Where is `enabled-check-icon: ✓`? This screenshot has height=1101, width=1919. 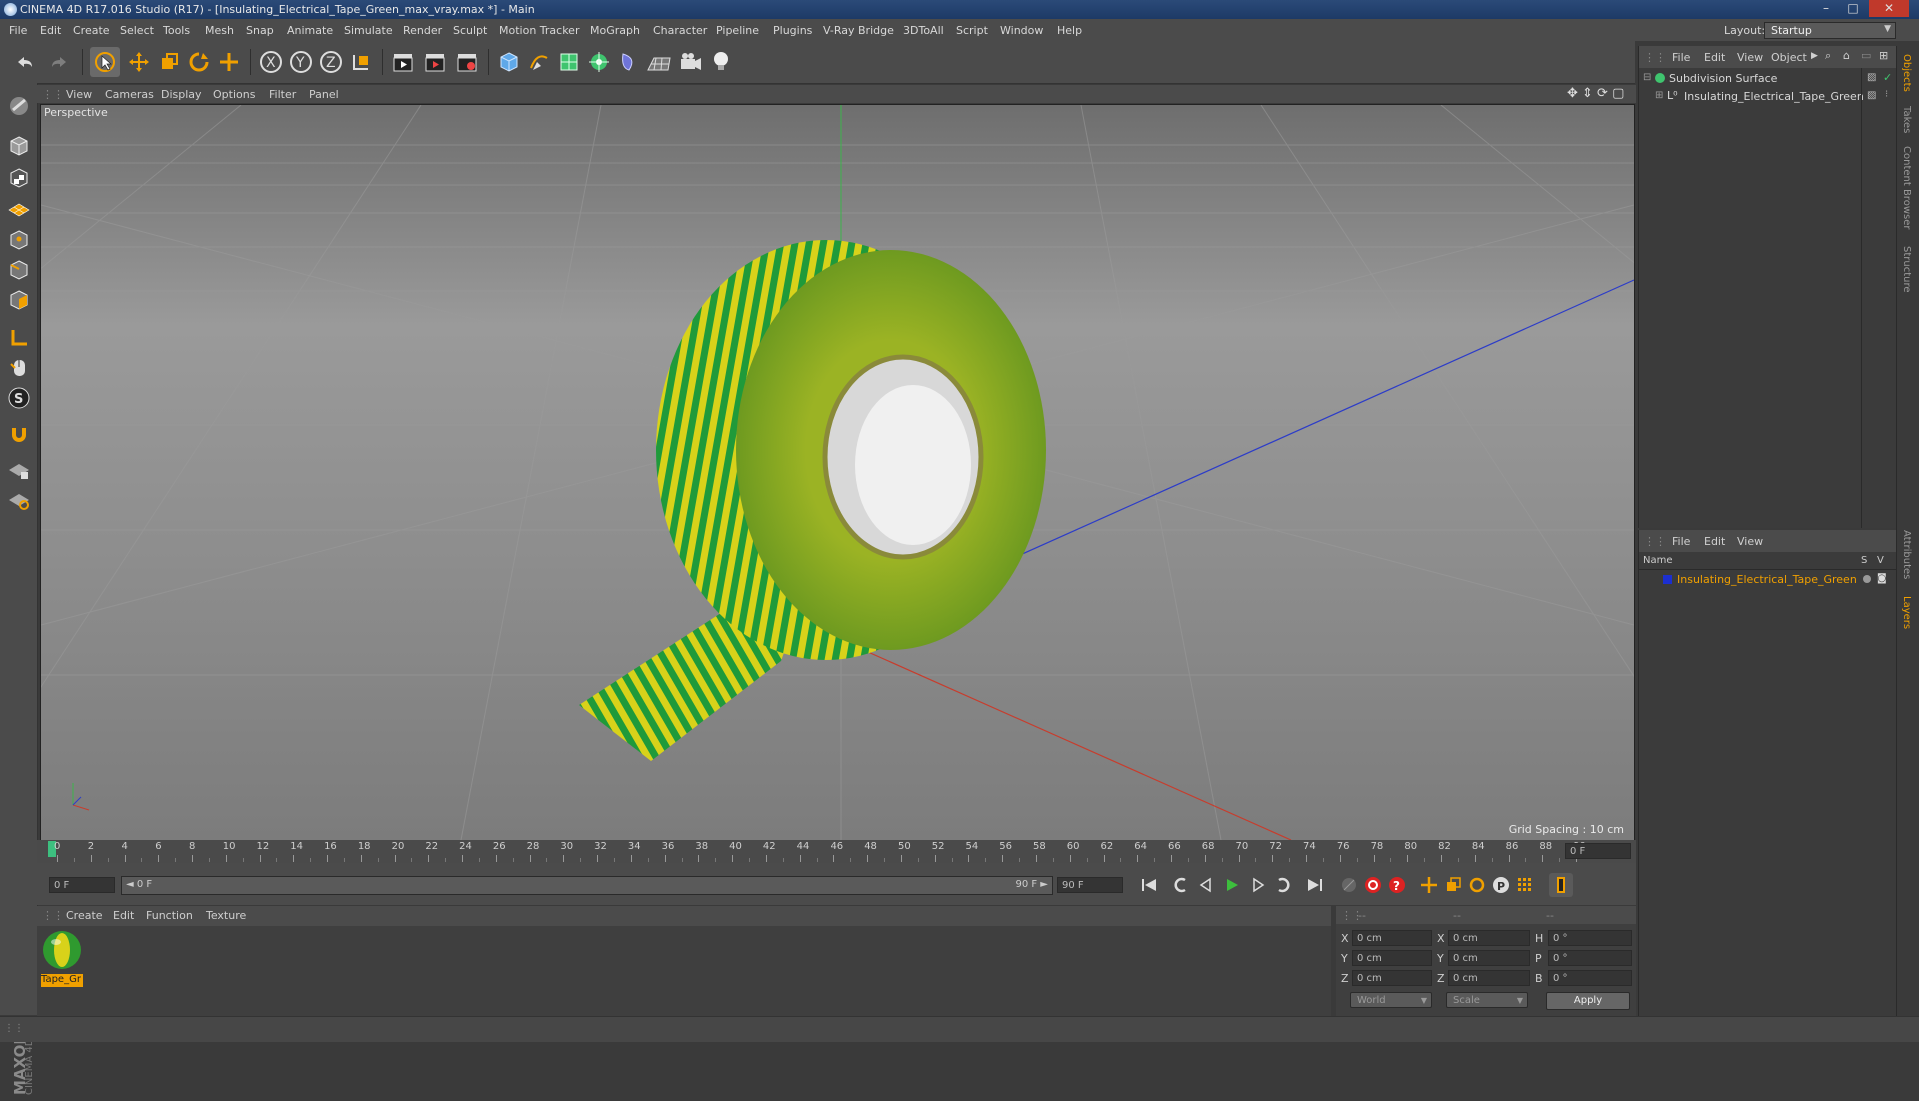 enabled-check-icon: ✓ is located at coordinates (1887, 77).